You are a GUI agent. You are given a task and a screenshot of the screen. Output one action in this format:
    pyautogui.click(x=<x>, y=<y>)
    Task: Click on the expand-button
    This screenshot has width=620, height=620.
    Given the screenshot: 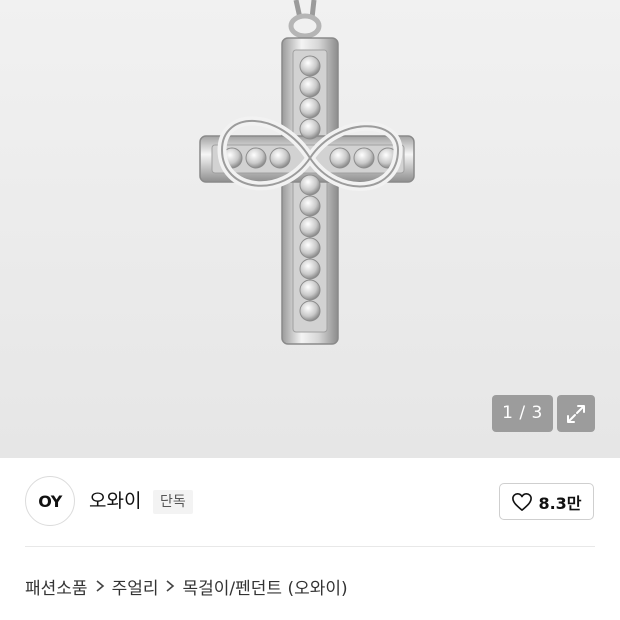 What is the action you would take?
    pyautogui.click(x=576, y=413)
    